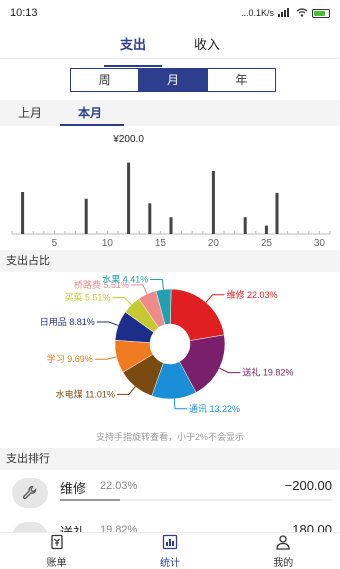 The height and width of the screenshot is (569, 340). What do you see at coordinates (283, 563) in the screenshot?
I see `nav-profile-label: 我的` at bounding box center [283, 563].